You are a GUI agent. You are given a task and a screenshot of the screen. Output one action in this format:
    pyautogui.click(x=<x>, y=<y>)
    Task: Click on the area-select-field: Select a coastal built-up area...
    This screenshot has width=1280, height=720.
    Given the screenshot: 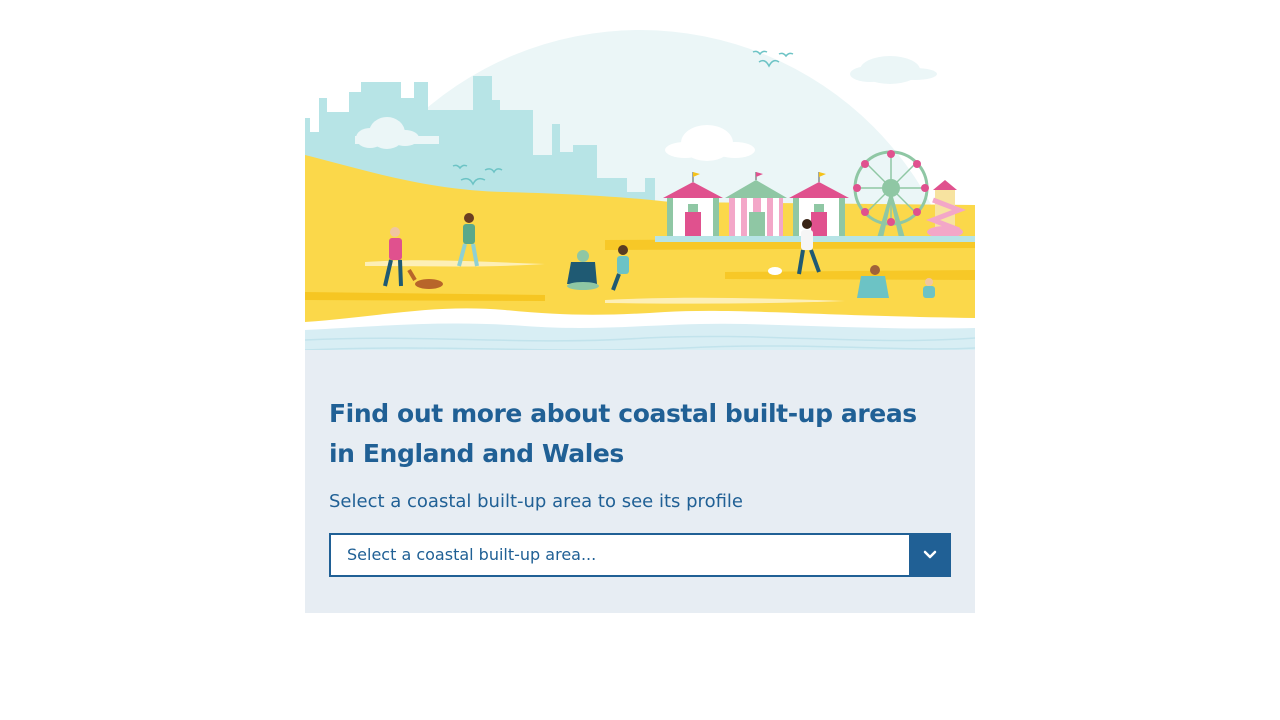 What is the action you would take?
    pyautogui.click(x=619, y=555)
    